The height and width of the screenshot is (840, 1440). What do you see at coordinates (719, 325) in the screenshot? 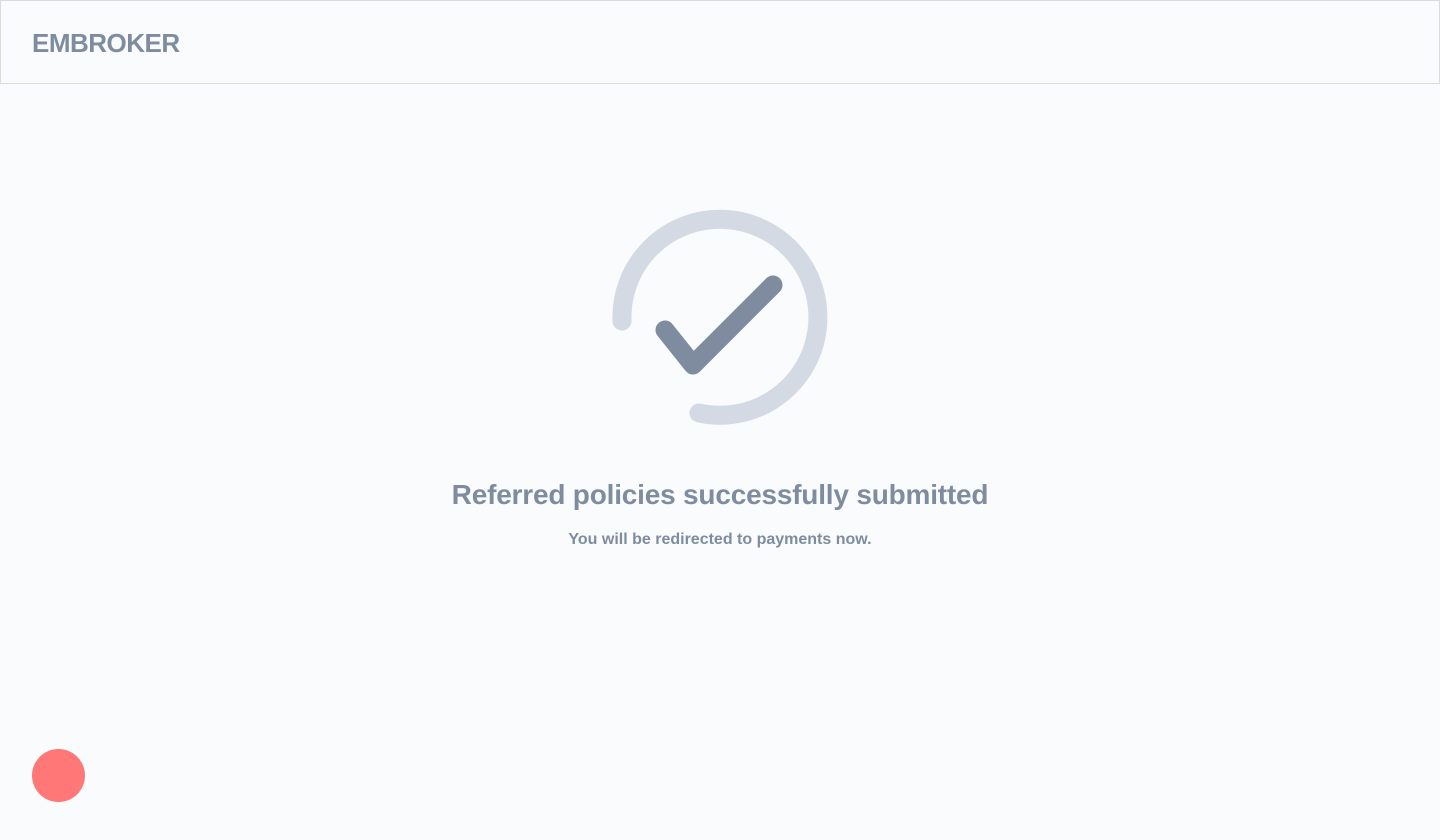
I see `checkmark-stroke` at bounding box center [719, 325].